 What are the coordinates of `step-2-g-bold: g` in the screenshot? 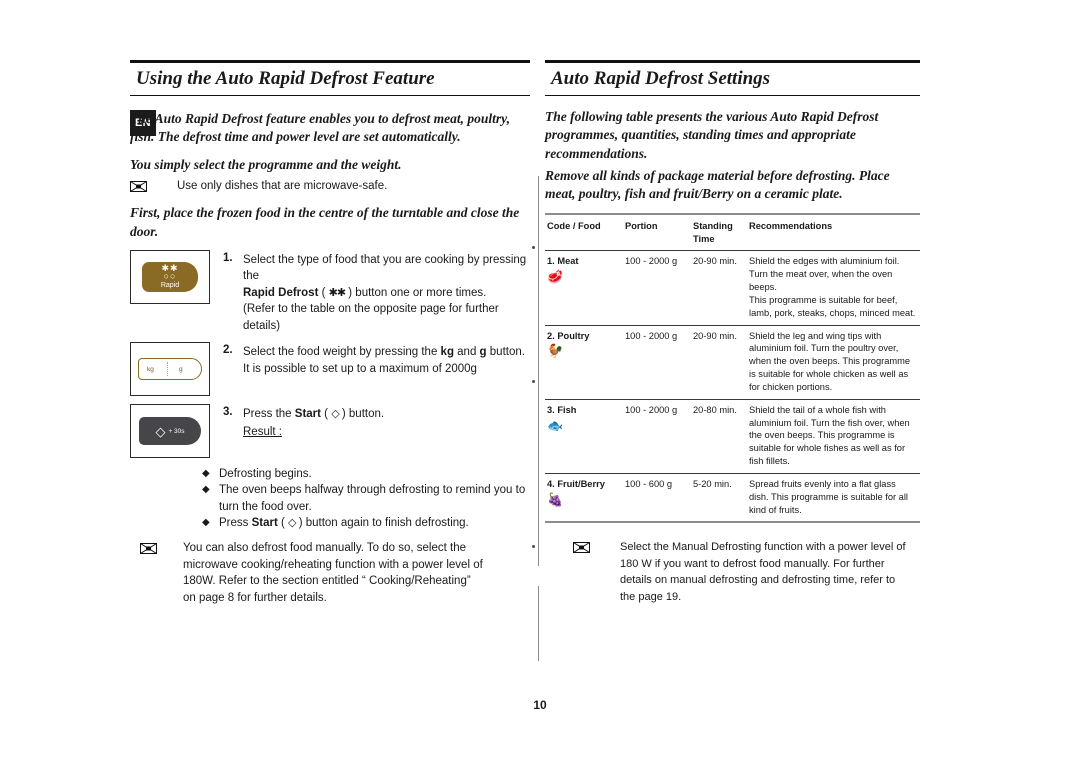 It's located at (483, 352).